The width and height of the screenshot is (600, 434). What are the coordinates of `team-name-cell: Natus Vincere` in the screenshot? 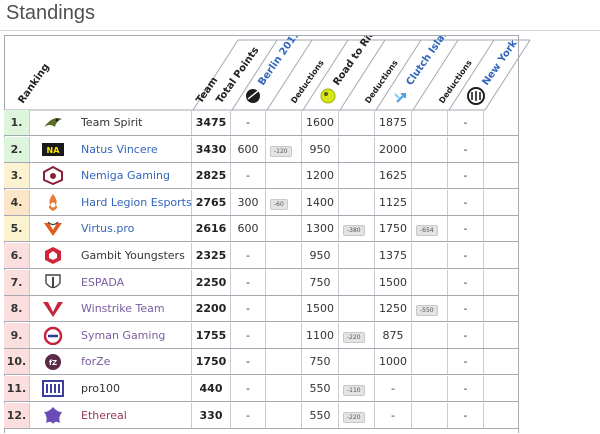 It's located at (135, 149).